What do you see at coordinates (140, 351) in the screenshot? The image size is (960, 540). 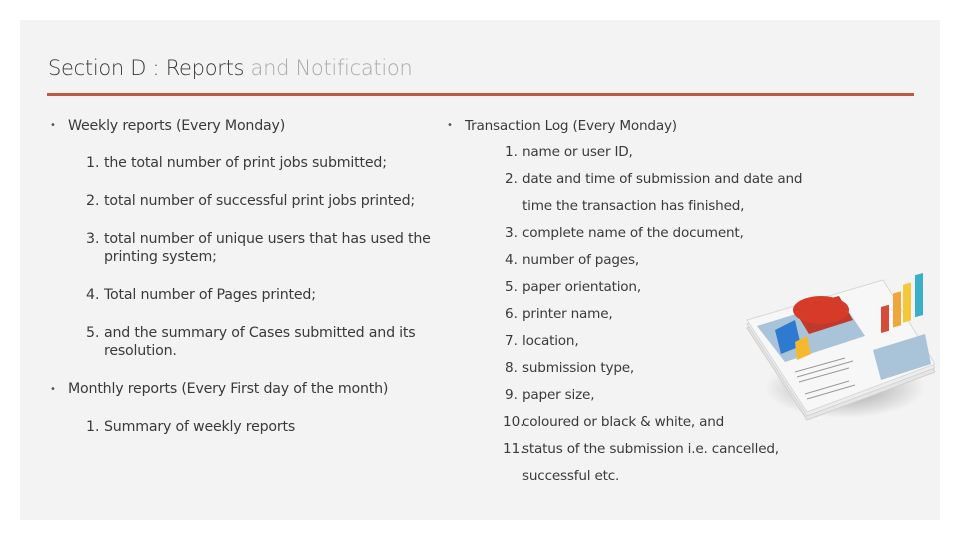 I see `weekly-item-cont: resolution.` at bounding box center [140, 351].